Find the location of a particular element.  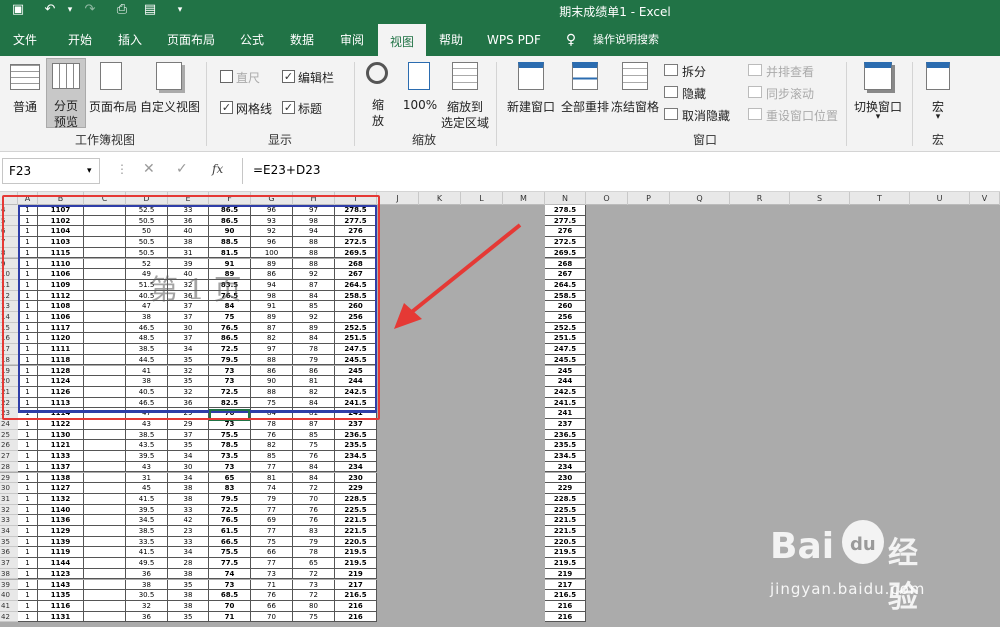

cell-G: 96 is located at coordinates (272, 242).